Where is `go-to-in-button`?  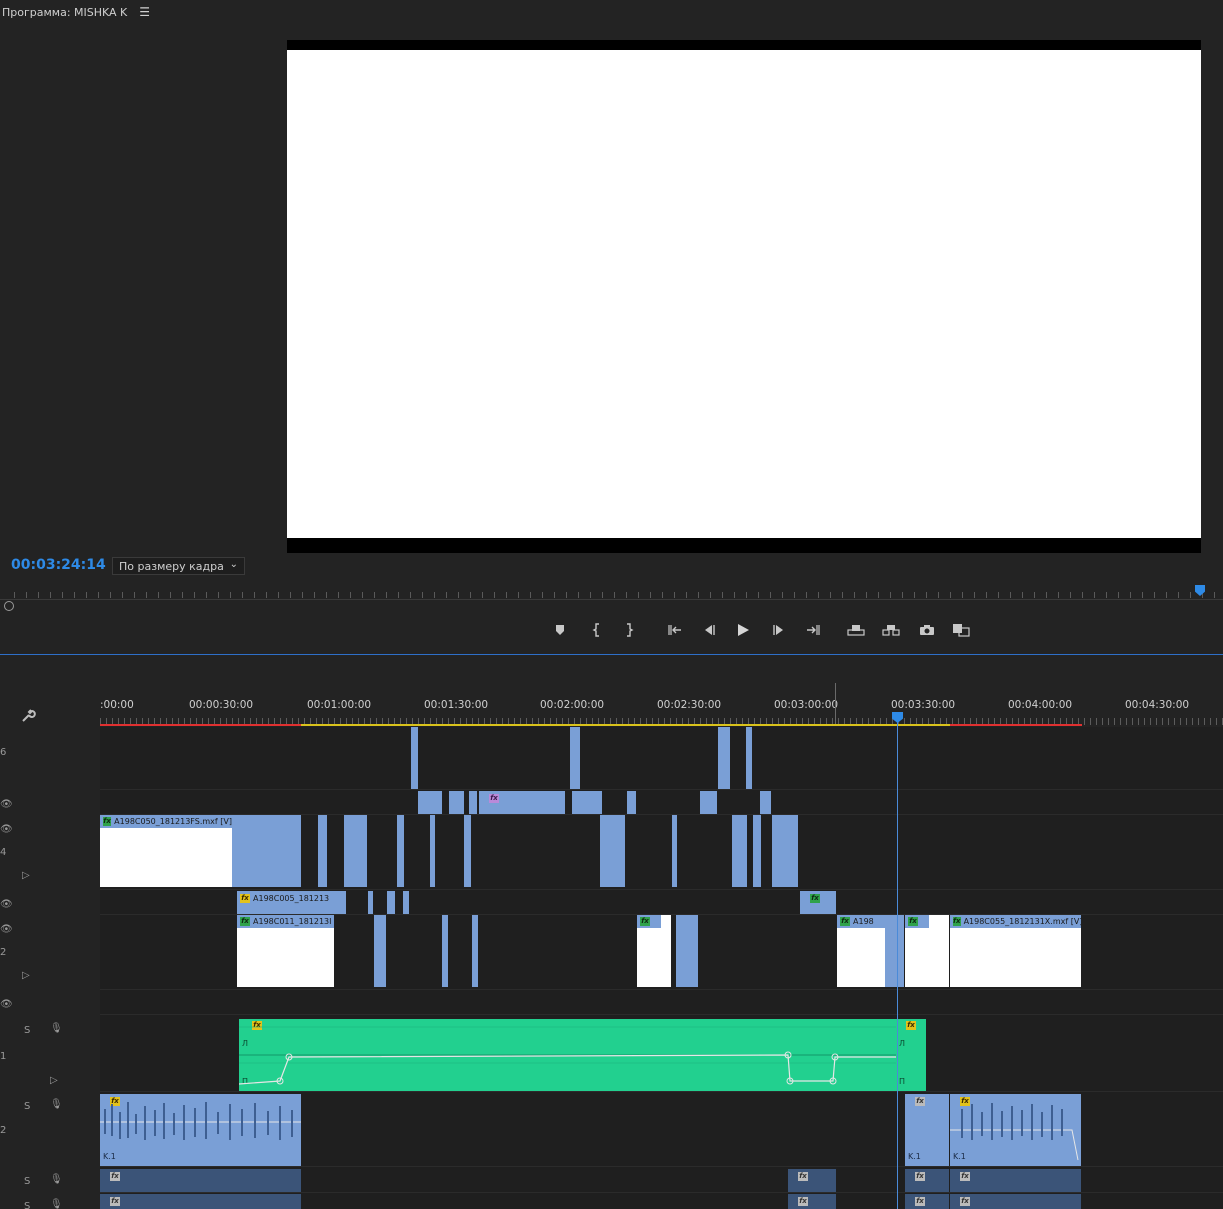
go-to-in-button is located at coordinates (675, 630).